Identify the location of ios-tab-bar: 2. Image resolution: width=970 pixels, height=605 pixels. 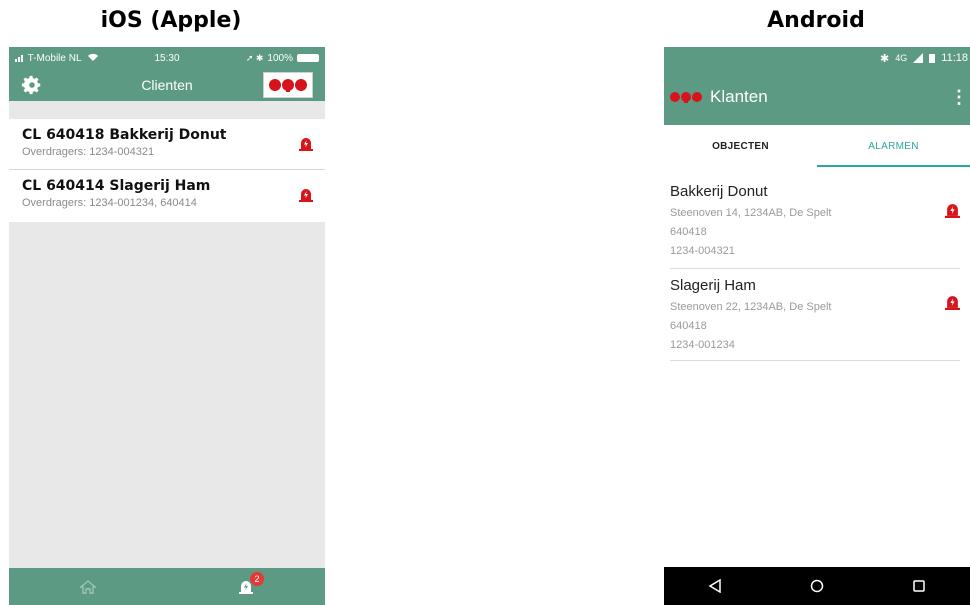
(167, 586).